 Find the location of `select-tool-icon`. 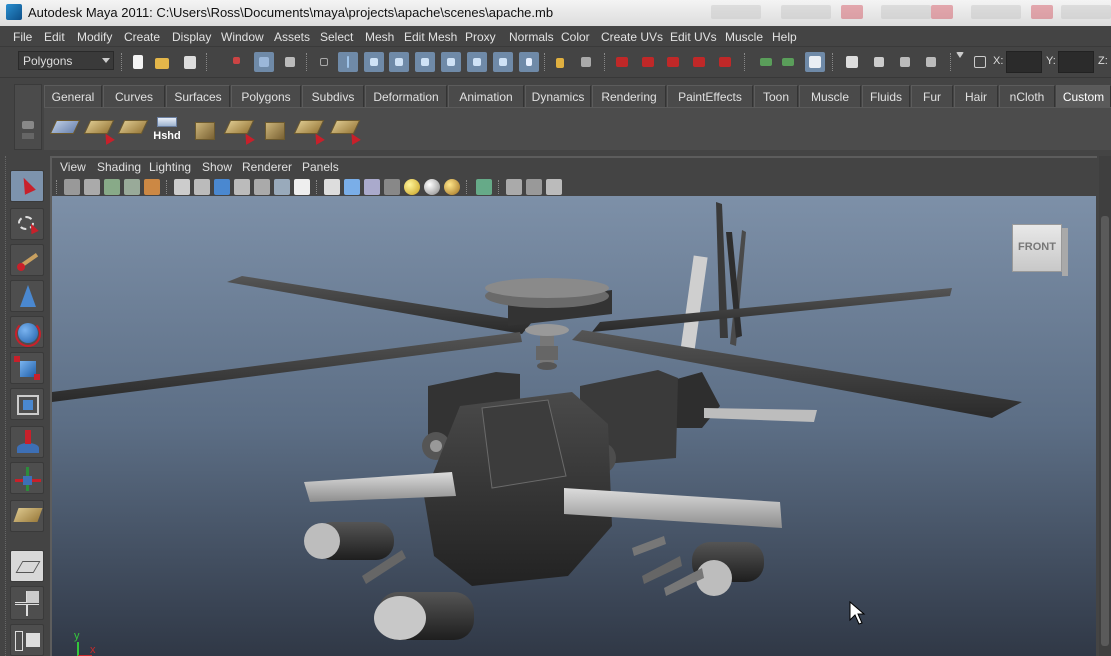

select-tool-icon is located at coordinates (27, 186).